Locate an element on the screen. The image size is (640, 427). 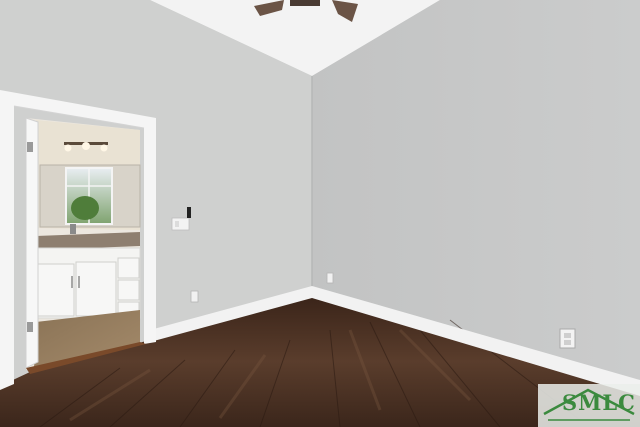
watermark-logo: SMLC is located at coordinates (589, 405).